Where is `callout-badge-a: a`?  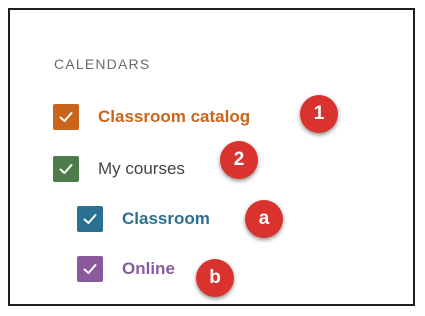
callout-badge-a: a is located at coordinates (264, 219).